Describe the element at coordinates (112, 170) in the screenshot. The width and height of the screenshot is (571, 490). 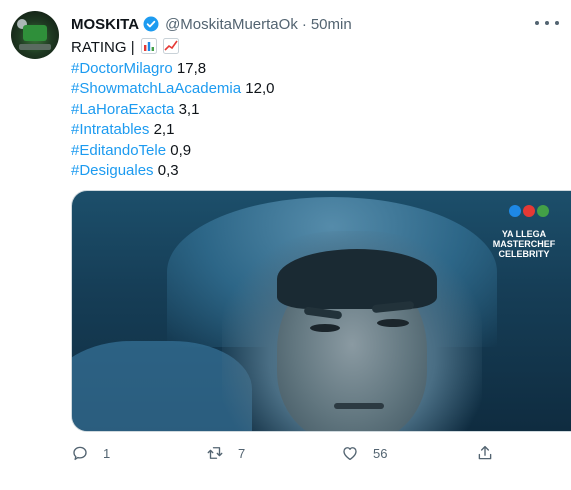
I see `hashtag-link: #Desiguales` at that location.